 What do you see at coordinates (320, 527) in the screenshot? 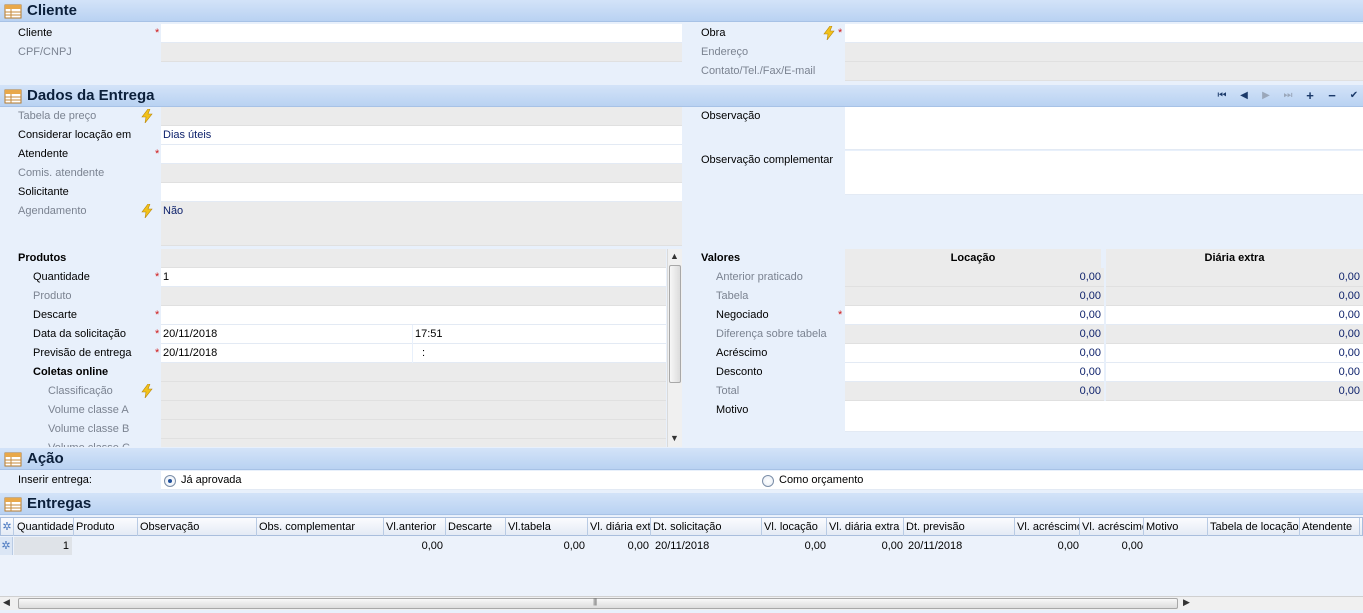
I see `column-header: Obs. complementar` at bounding box center [320, 527].